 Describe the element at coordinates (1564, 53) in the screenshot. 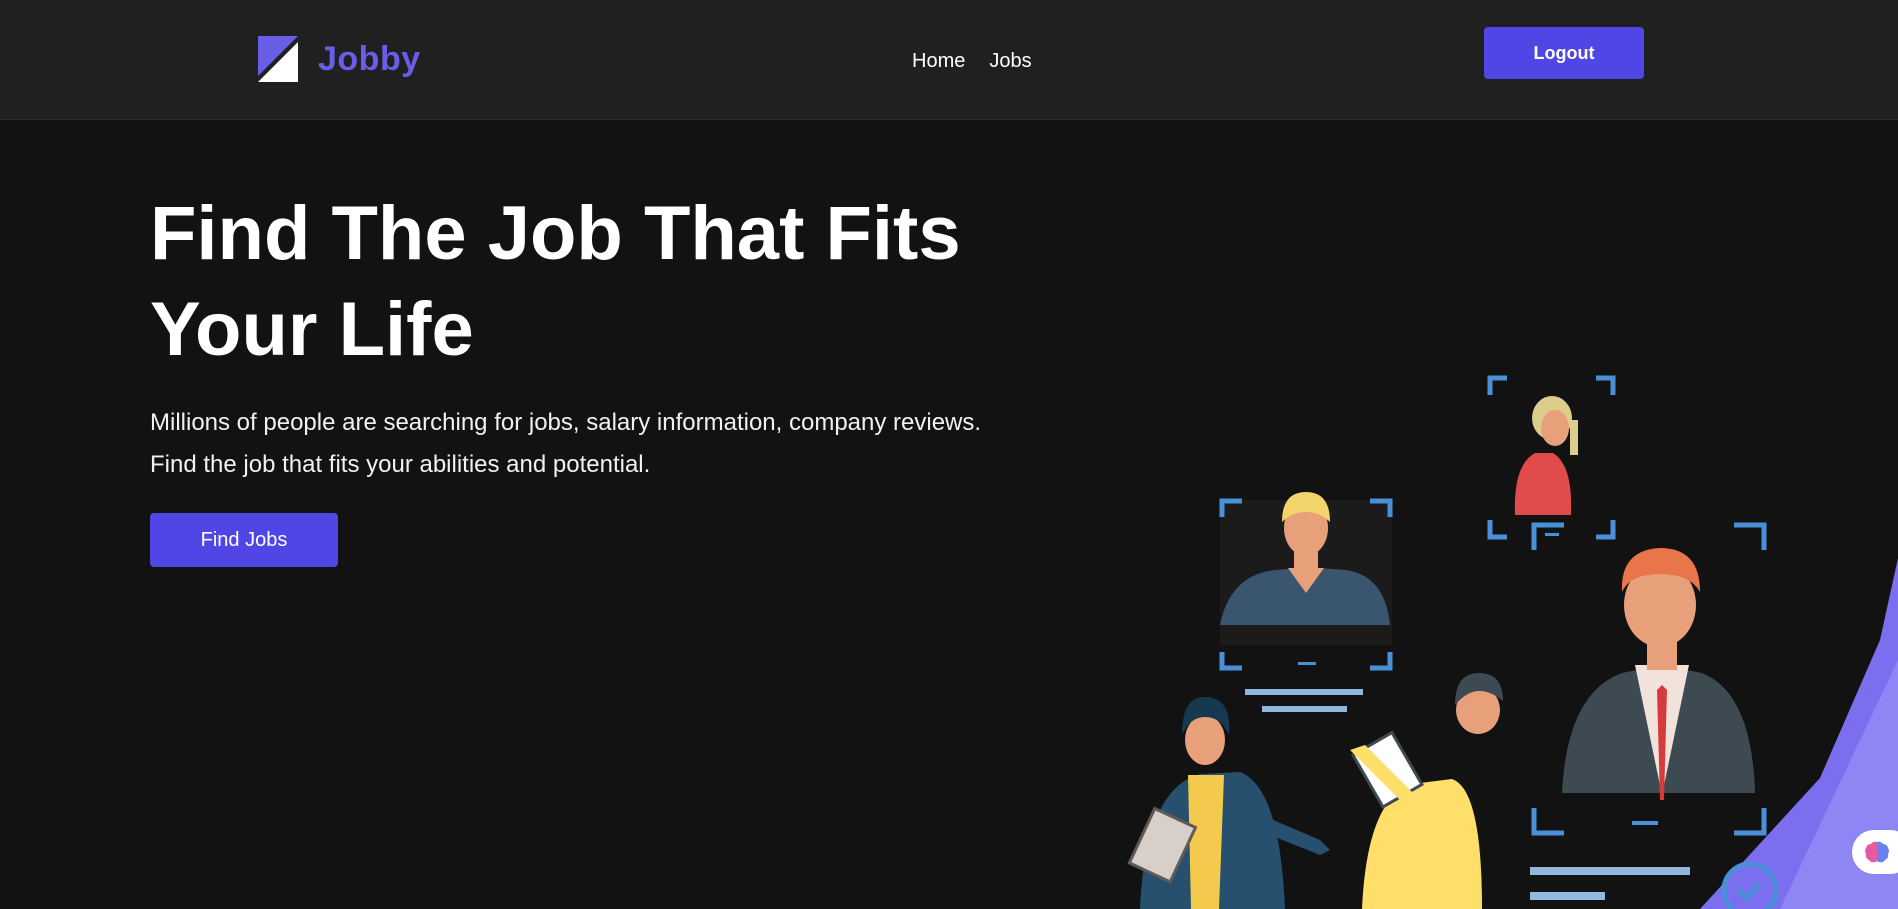

I see `logout-button: Logout` at that location.